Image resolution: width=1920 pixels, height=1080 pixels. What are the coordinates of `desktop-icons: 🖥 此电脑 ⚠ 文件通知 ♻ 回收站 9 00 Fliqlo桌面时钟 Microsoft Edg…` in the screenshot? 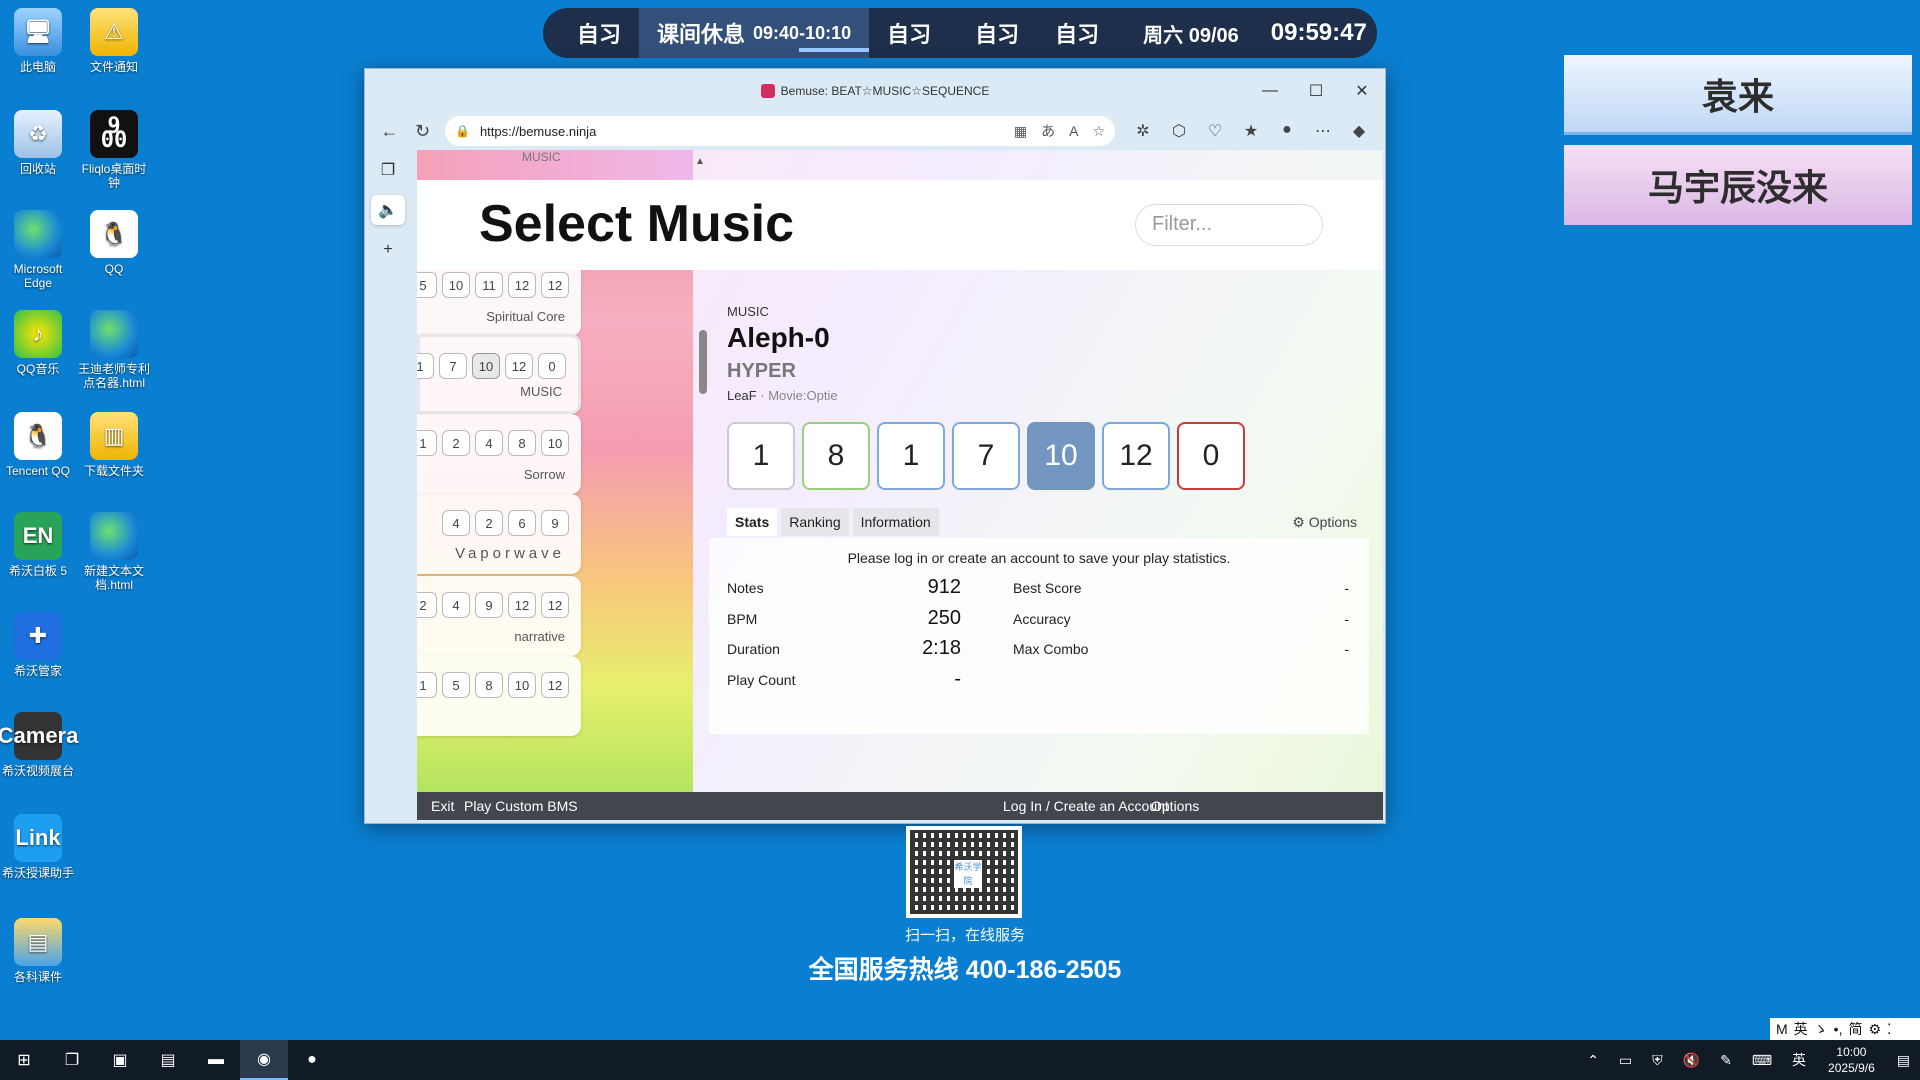 It's located at (80, 520).